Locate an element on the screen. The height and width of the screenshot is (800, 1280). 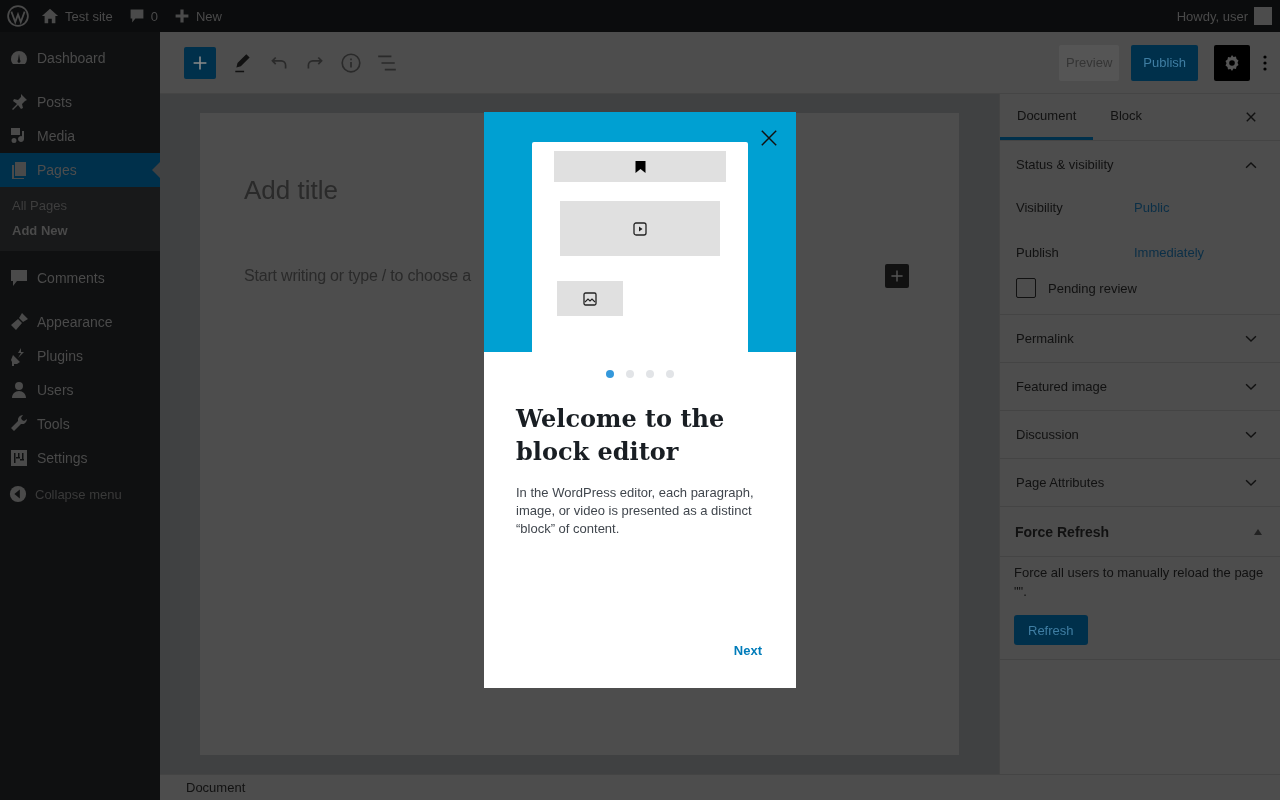
field-label: Visibility is located at coordinates (1040, 207).